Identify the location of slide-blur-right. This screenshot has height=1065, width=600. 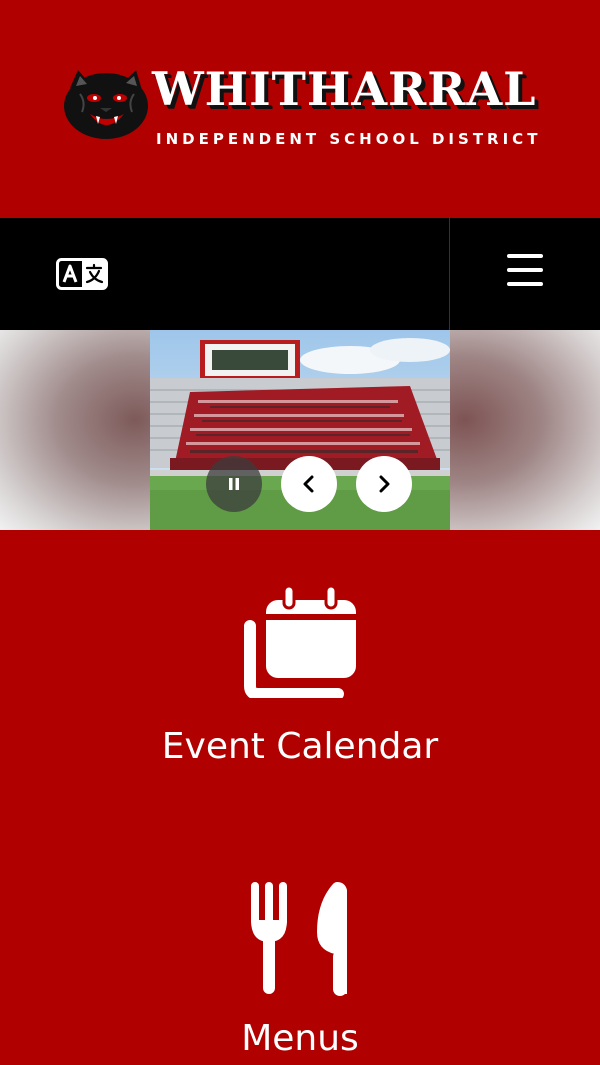
(525, 430).